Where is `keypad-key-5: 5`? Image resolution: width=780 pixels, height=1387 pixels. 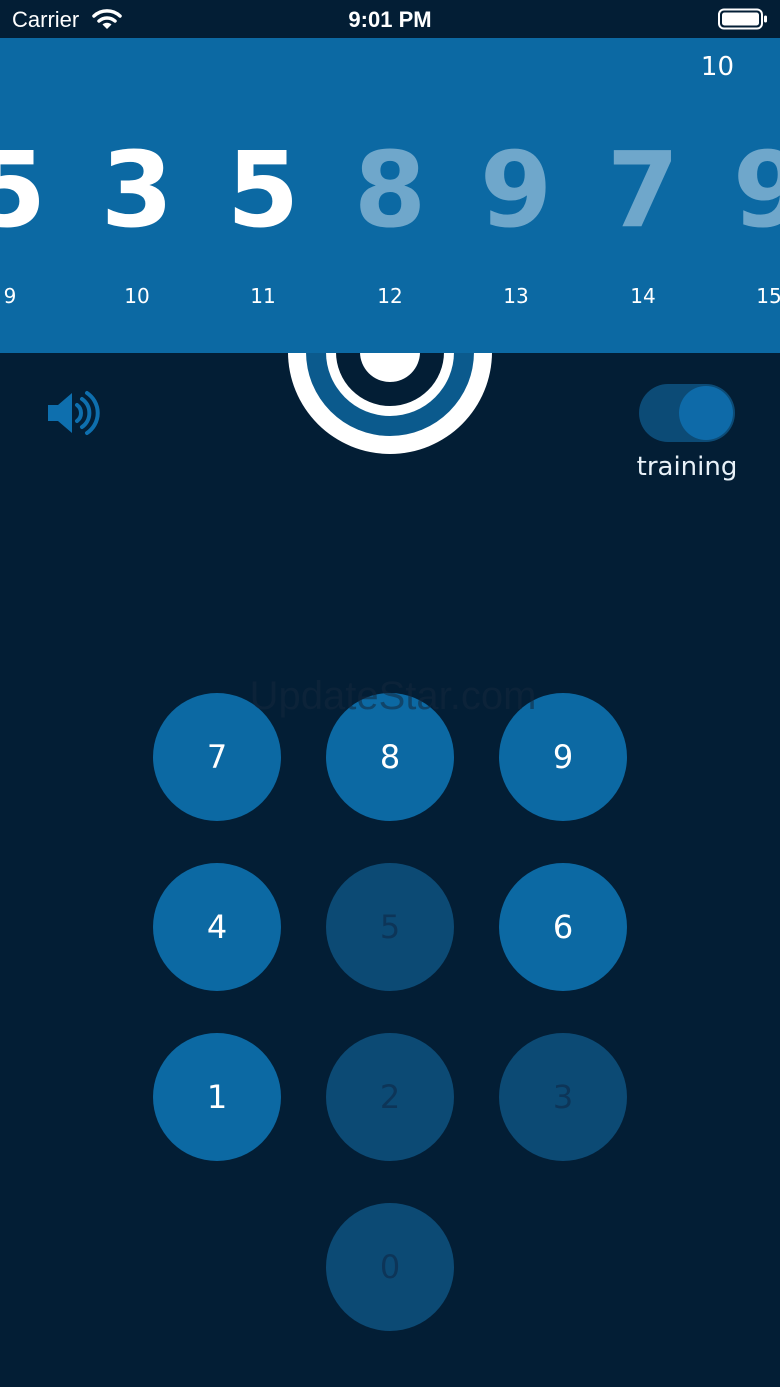
keypad-key-5: 5 is located at coordinates (390, 927).